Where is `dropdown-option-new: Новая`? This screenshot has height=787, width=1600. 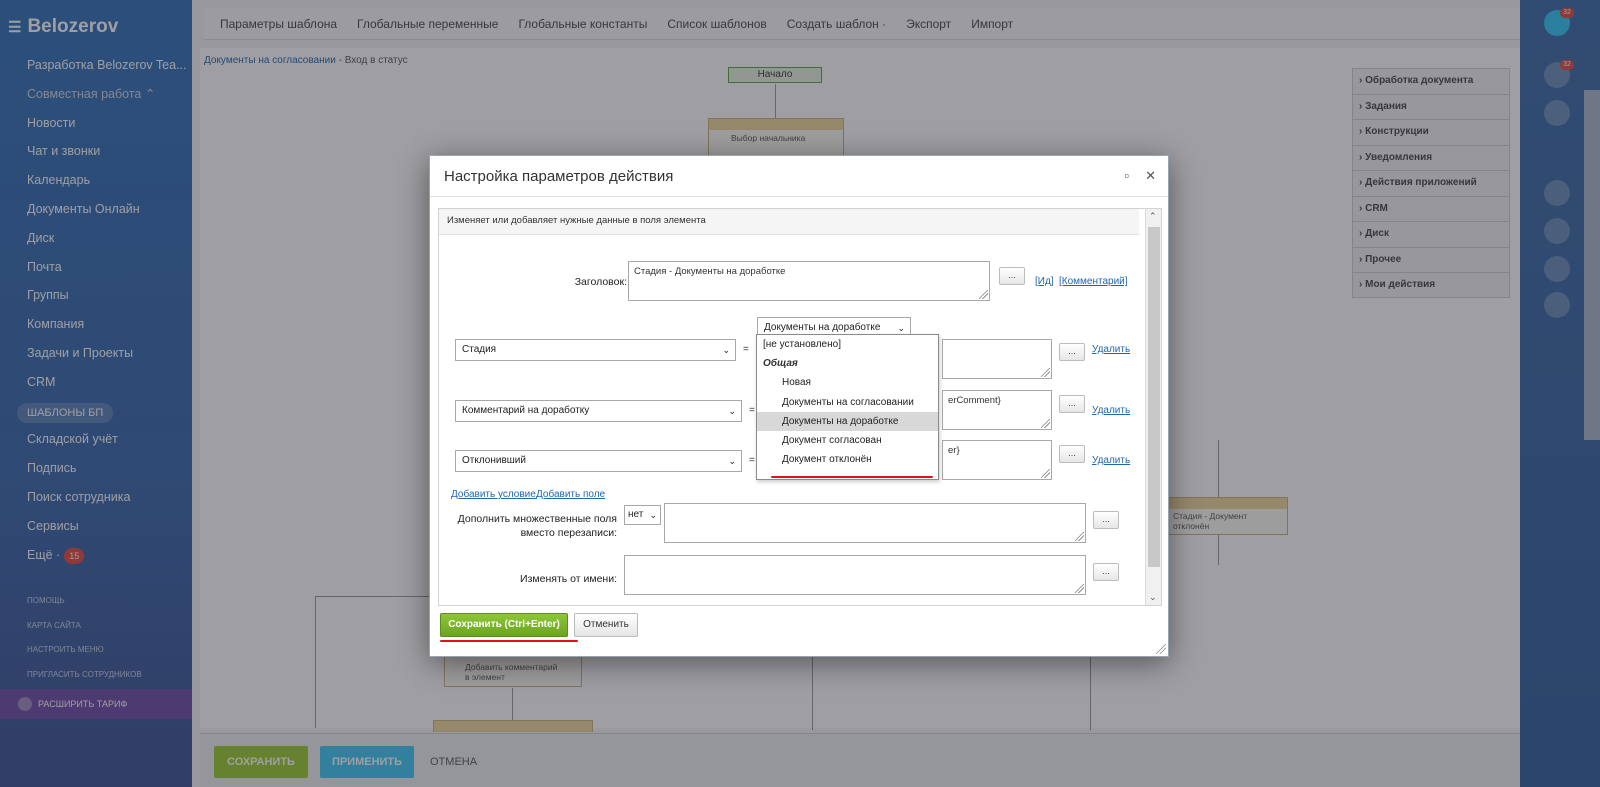
dropdown-option-new: Новая is located at coordinates (847, 382).